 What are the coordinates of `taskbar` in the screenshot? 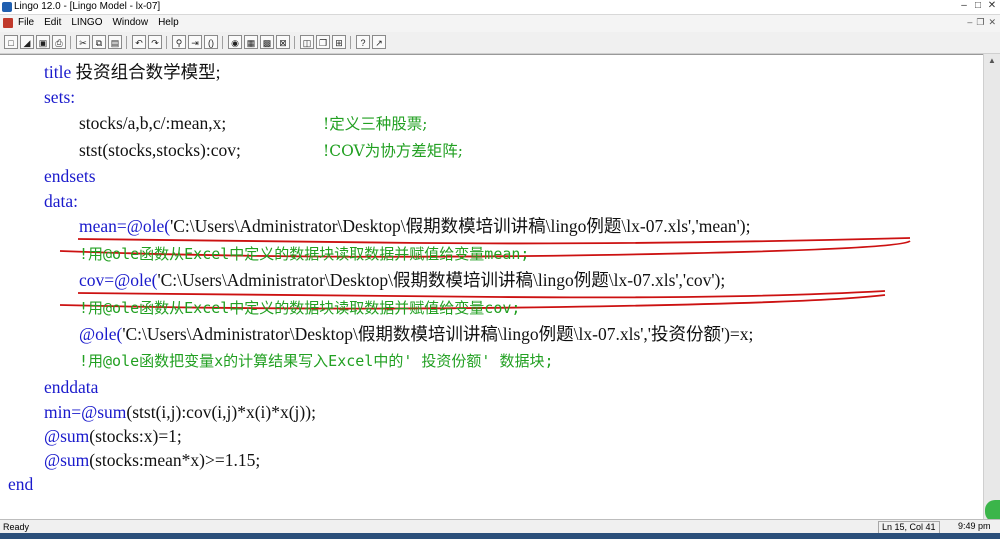 It's located at (500, 536).